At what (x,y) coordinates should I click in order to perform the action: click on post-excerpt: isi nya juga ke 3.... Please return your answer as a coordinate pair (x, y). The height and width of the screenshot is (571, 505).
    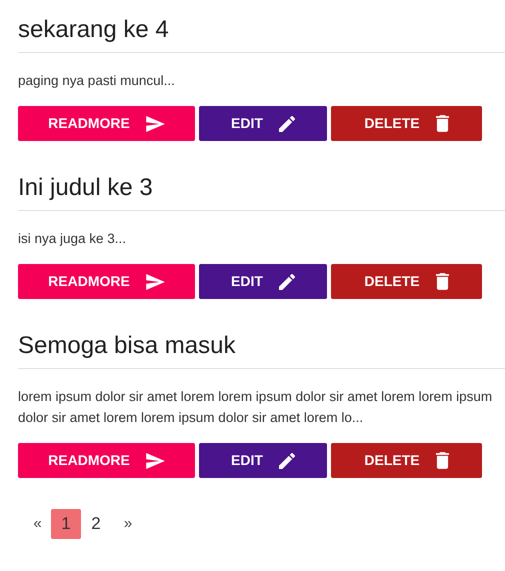
    Looking at the image, I should click on (73, 239).